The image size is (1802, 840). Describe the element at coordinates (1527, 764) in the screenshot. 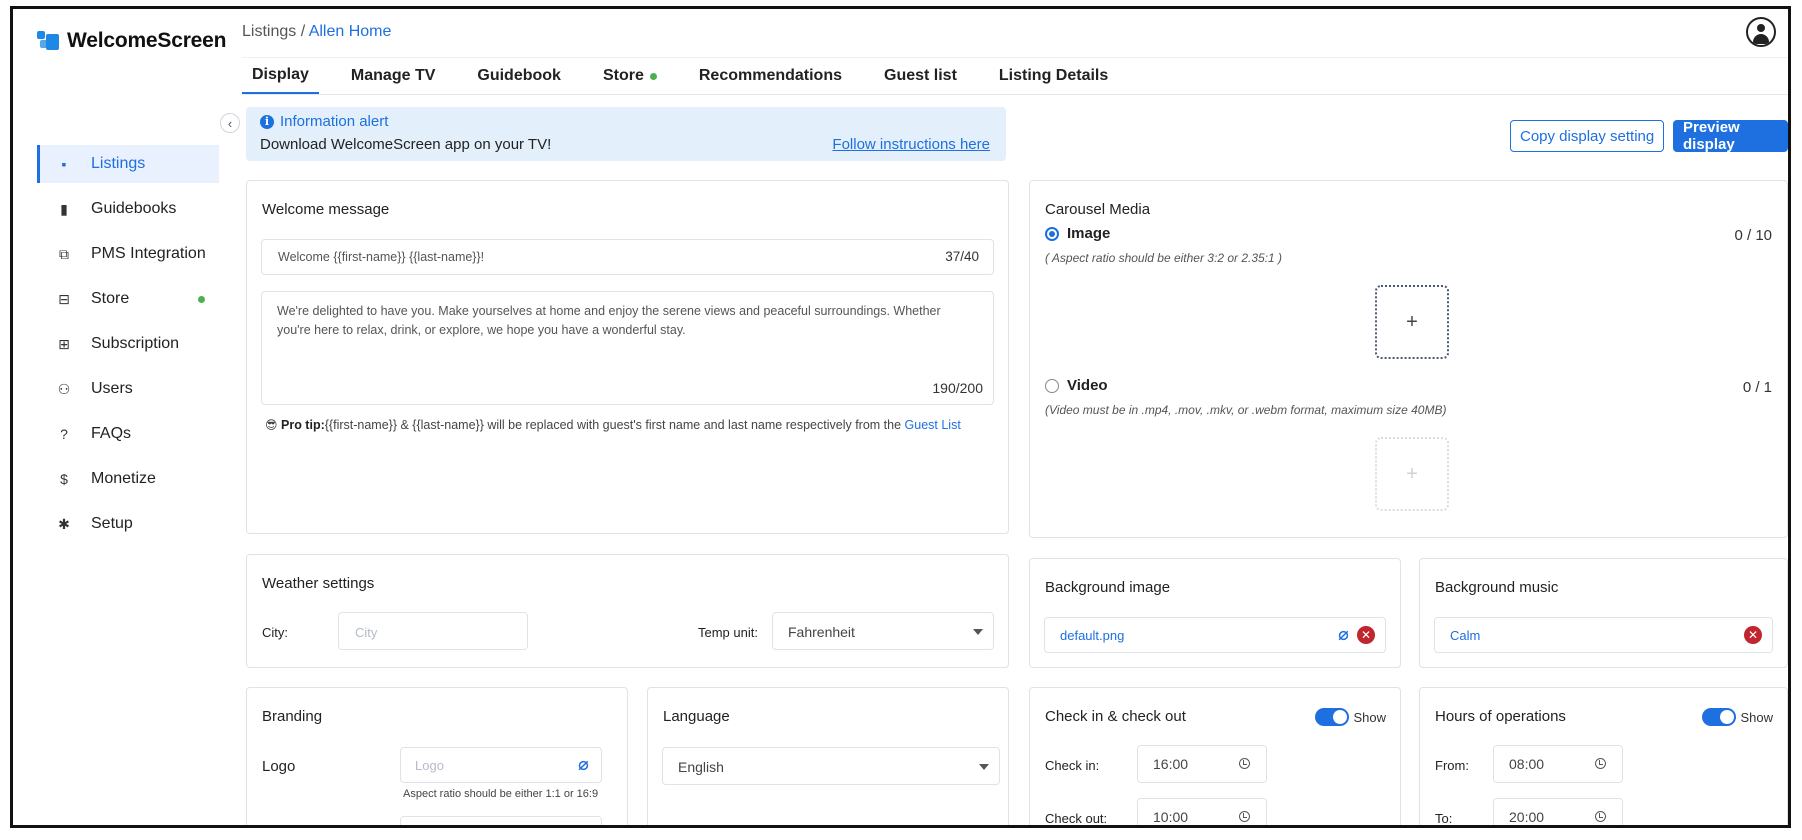

I see `input-value: 08:00` at that location.